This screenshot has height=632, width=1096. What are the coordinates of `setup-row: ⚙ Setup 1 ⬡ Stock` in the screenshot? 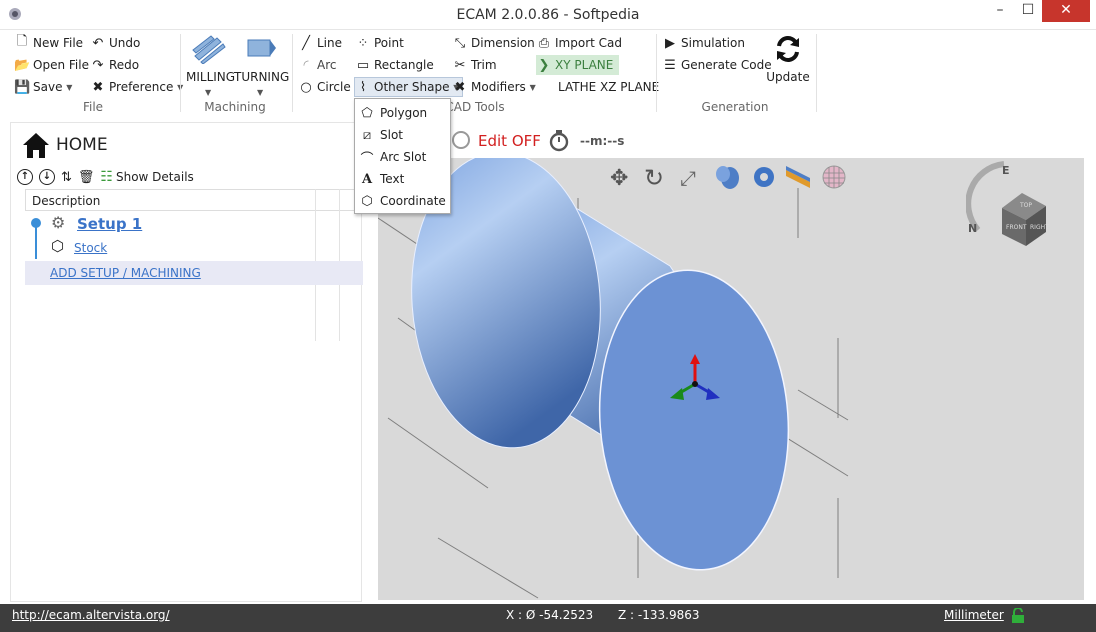 It's located at (194, 236).